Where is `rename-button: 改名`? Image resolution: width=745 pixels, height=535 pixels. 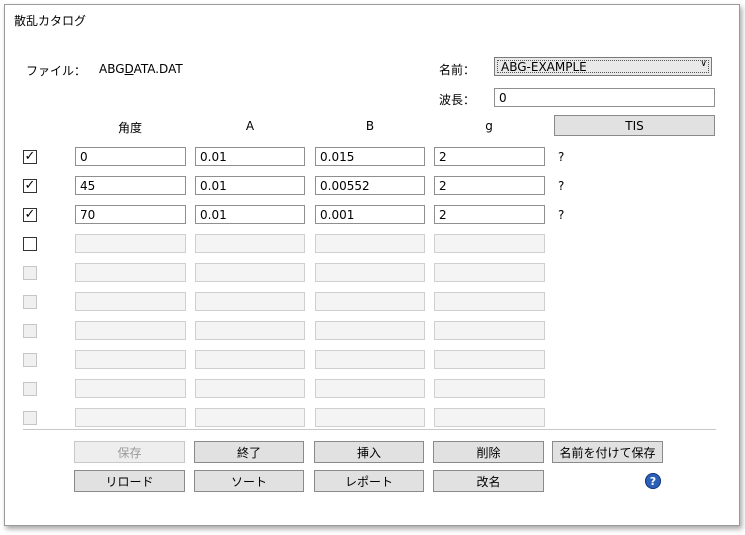 rename-button: 改名 is located at coordinates (488, 481).